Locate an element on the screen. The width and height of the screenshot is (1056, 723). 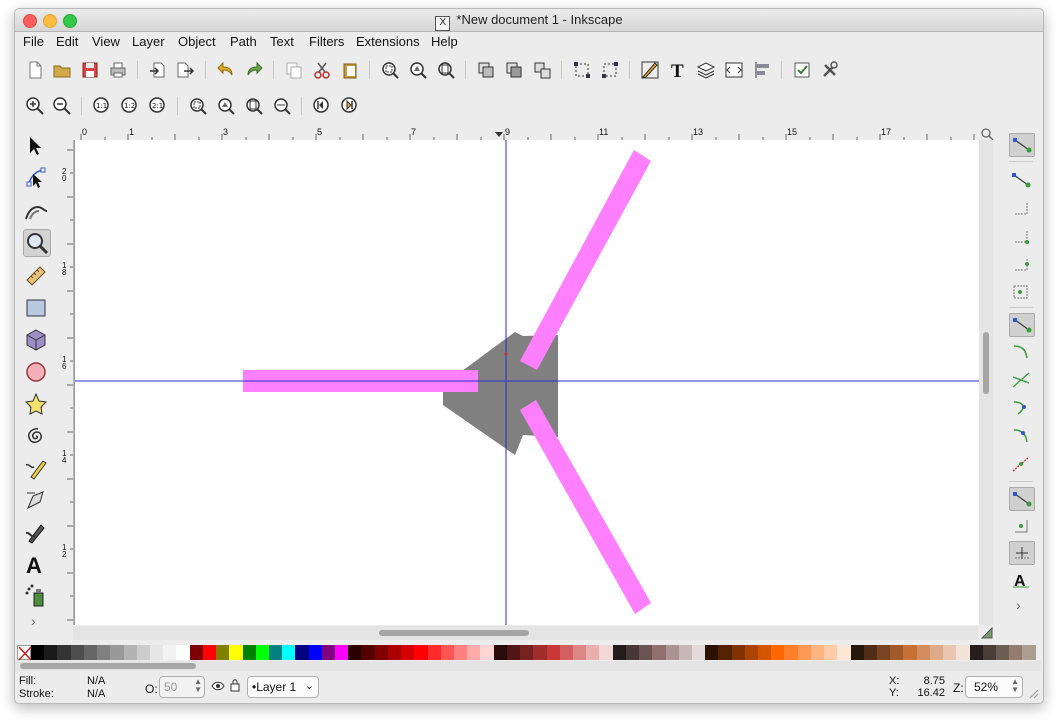
xml-editor-icon is located at coordinates (650, 70).